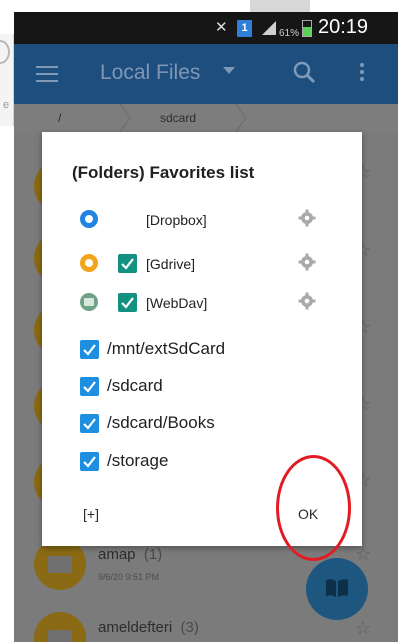  I want to click on book-icon, so click(337, 588).